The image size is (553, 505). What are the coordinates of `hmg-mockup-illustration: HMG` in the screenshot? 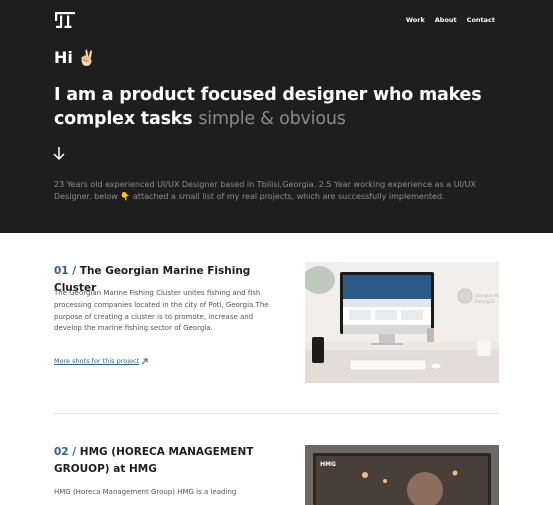 It's located at (402, 475).